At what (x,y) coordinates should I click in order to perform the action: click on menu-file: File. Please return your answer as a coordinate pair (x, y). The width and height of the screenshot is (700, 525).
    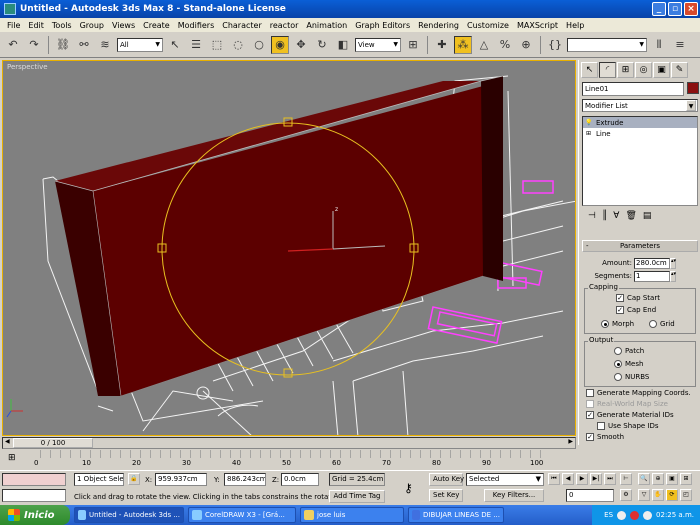
    Looking at the image, I should click on (13, 25).